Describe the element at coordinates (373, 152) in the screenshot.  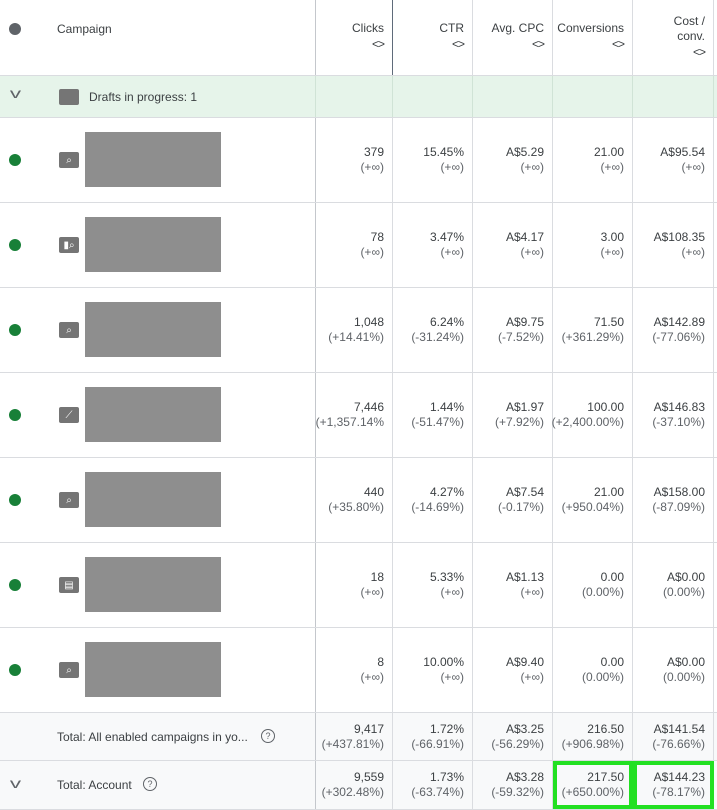
I see `cell-value: 379` at that location.